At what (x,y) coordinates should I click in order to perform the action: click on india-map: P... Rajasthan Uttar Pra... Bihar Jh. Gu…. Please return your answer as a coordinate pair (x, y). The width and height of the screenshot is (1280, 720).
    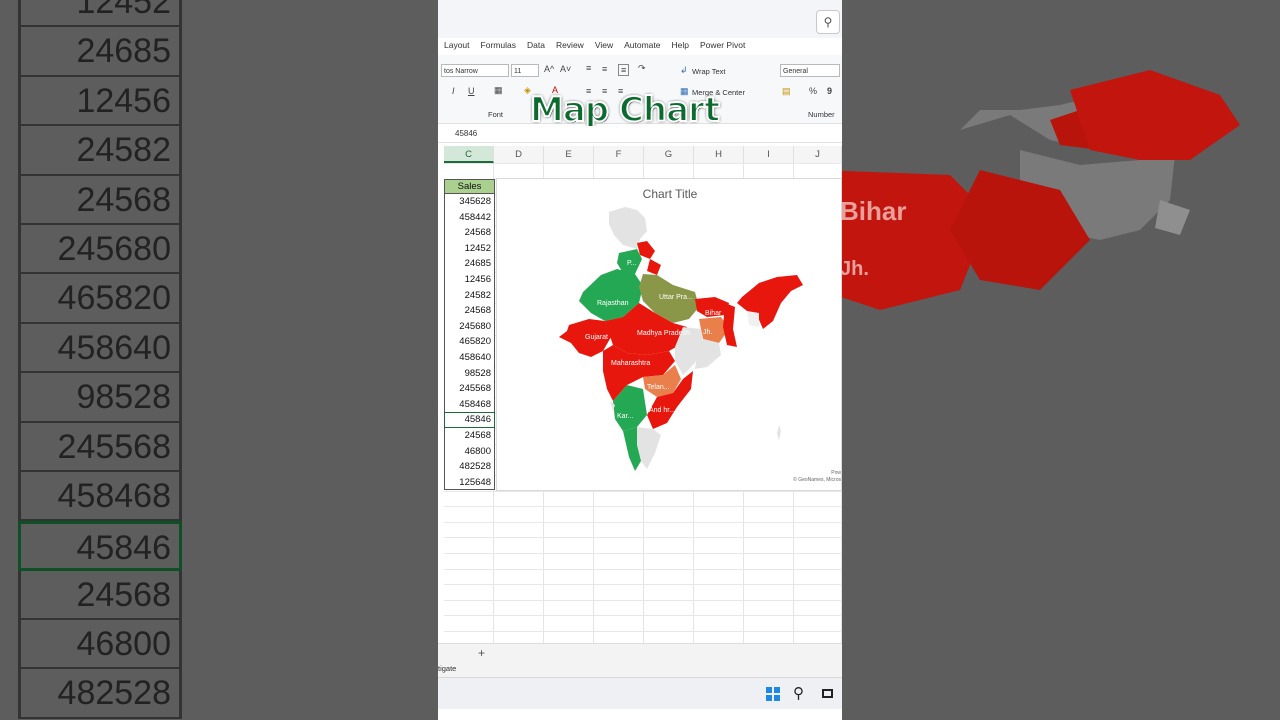
    Looking at the image, I should click on (681, 339).